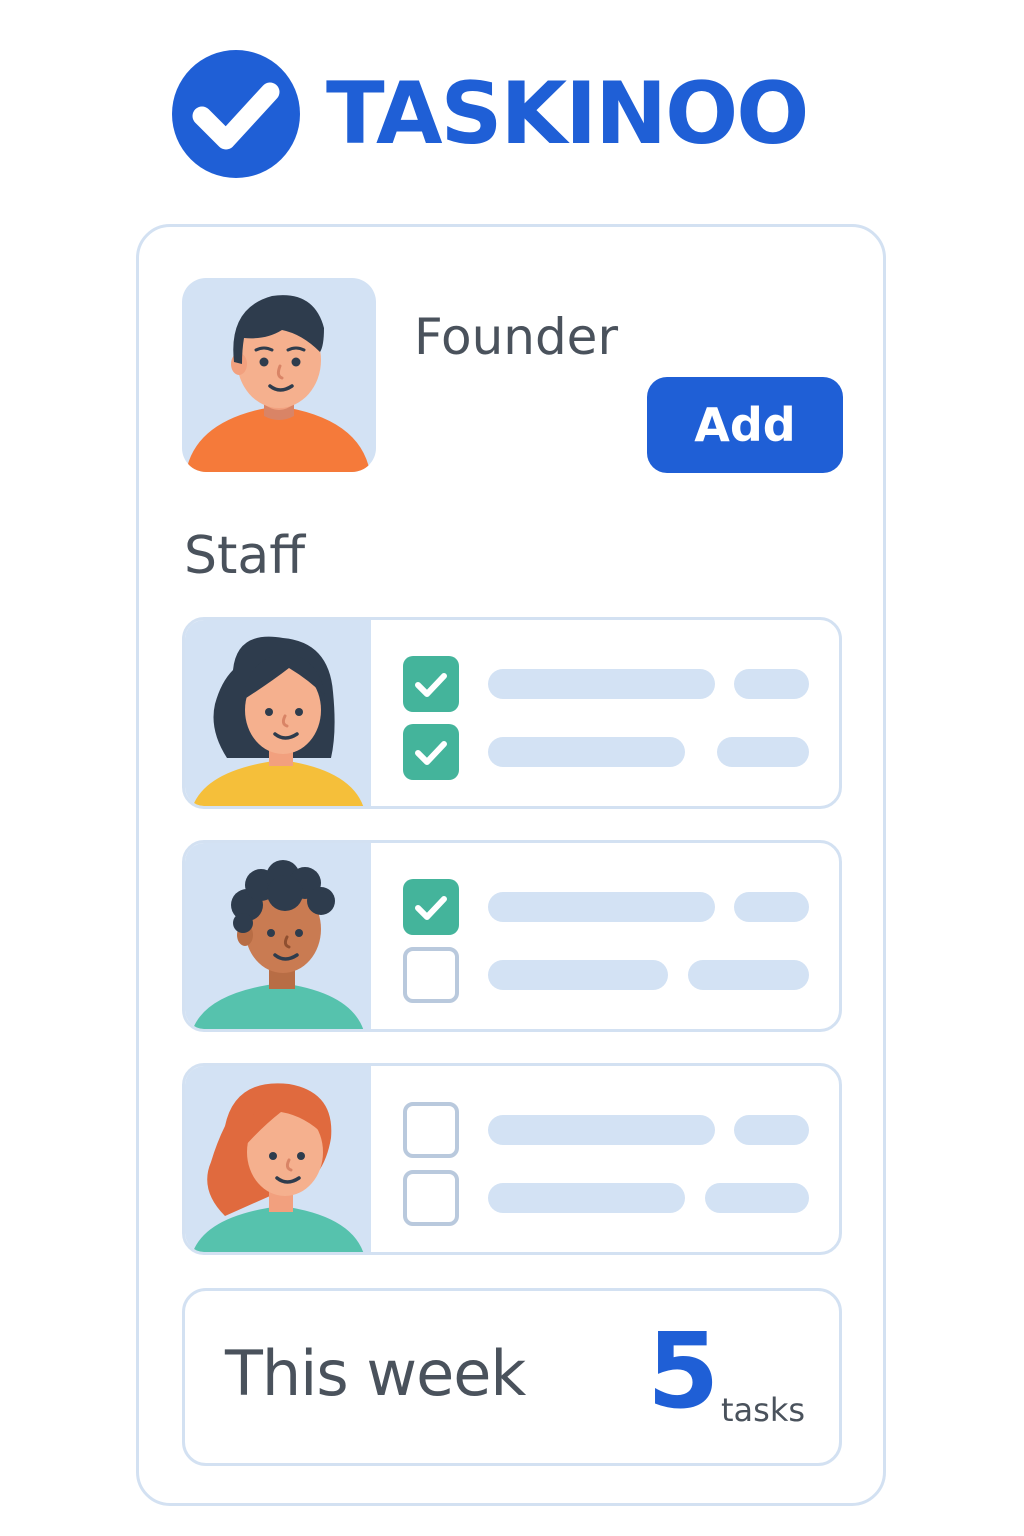  Describe the element at coordinates (278, 944) in the screenshot. I see `man-curly-avatar-icon` at that location.